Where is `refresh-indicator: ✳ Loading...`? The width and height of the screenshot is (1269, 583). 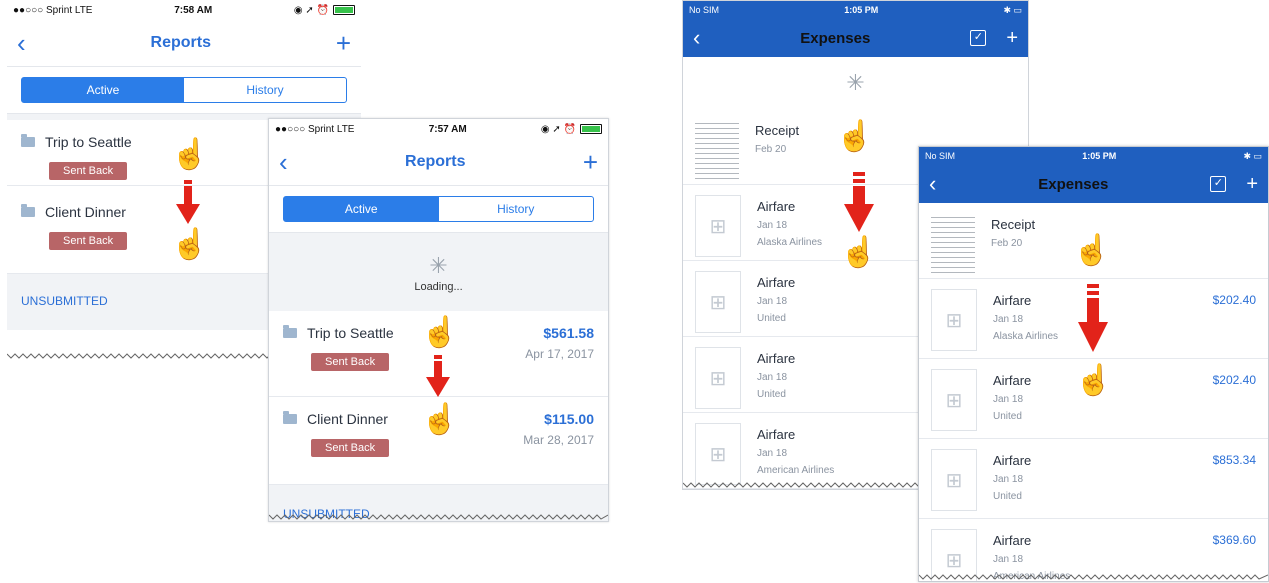
refresh-indicator: ✳ Loading... is located at coordinates (438, 272).